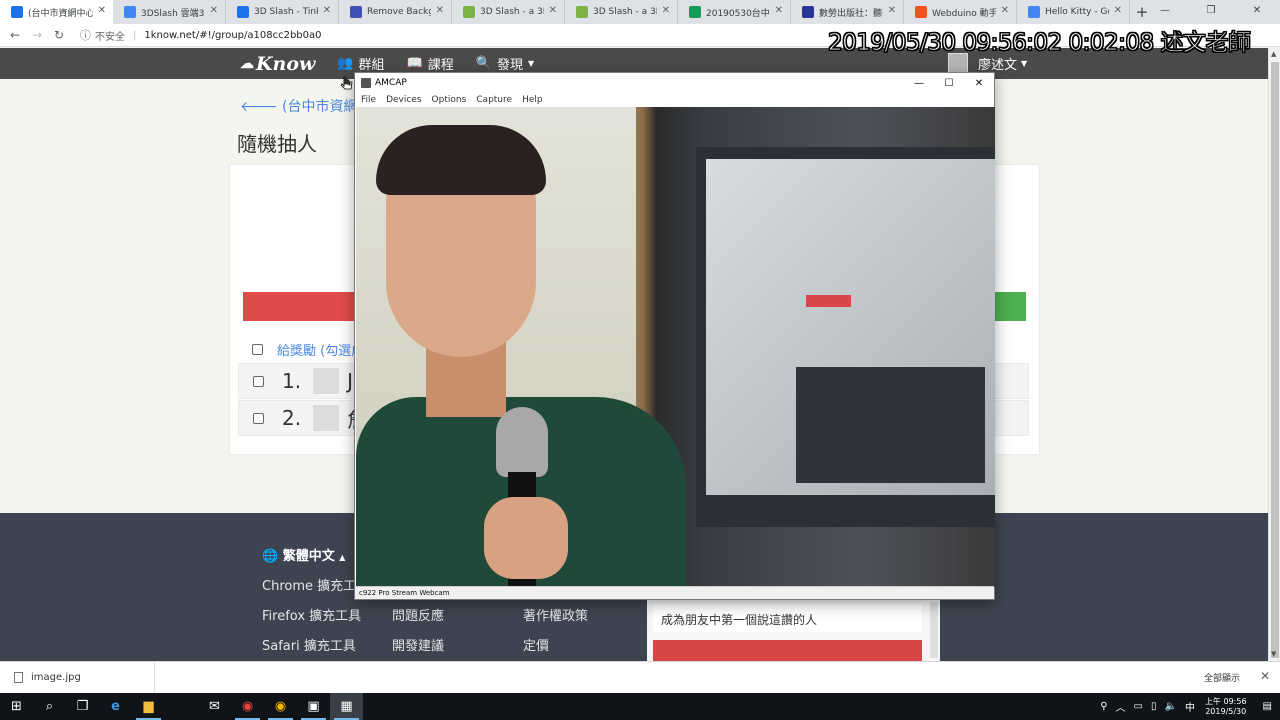 This screenshot has height=720, width=1280. Describe the element at coordinates (148, 706) in the screenshot. I see `file-explorer-icon: ▆` at that location.